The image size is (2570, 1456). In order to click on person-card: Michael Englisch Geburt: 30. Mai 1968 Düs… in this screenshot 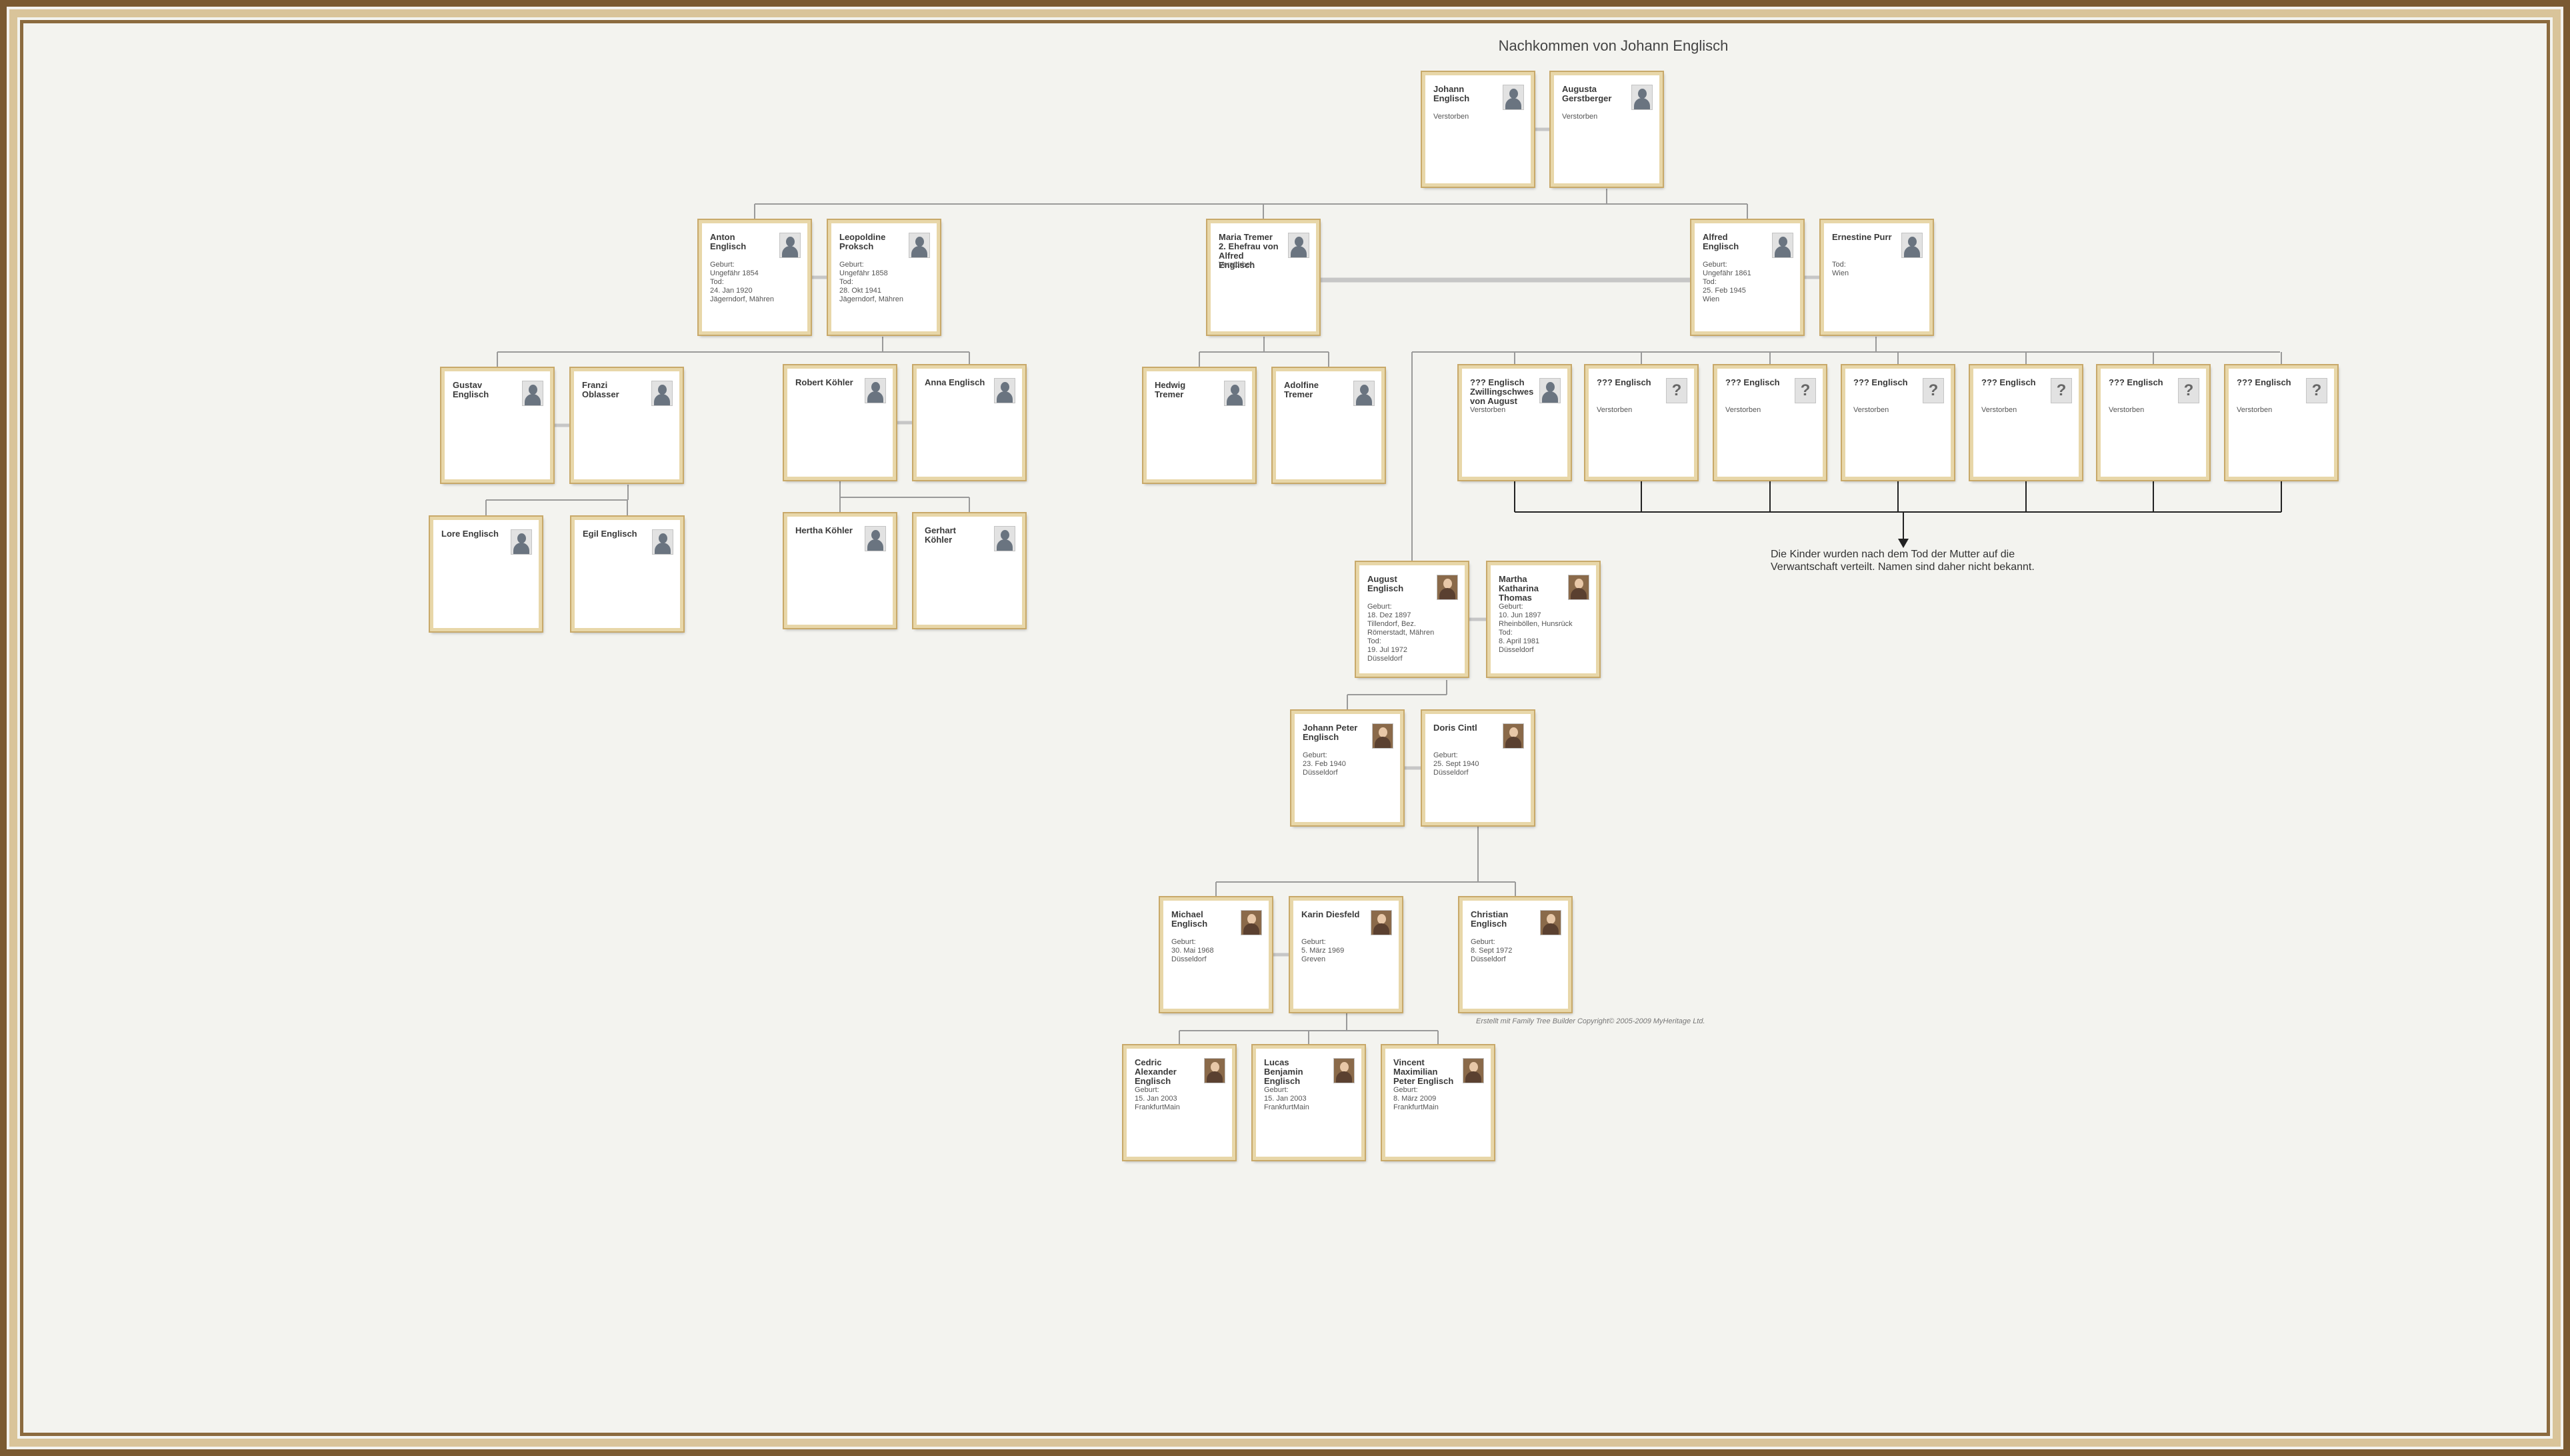, I will do `click(1216, 954)`.